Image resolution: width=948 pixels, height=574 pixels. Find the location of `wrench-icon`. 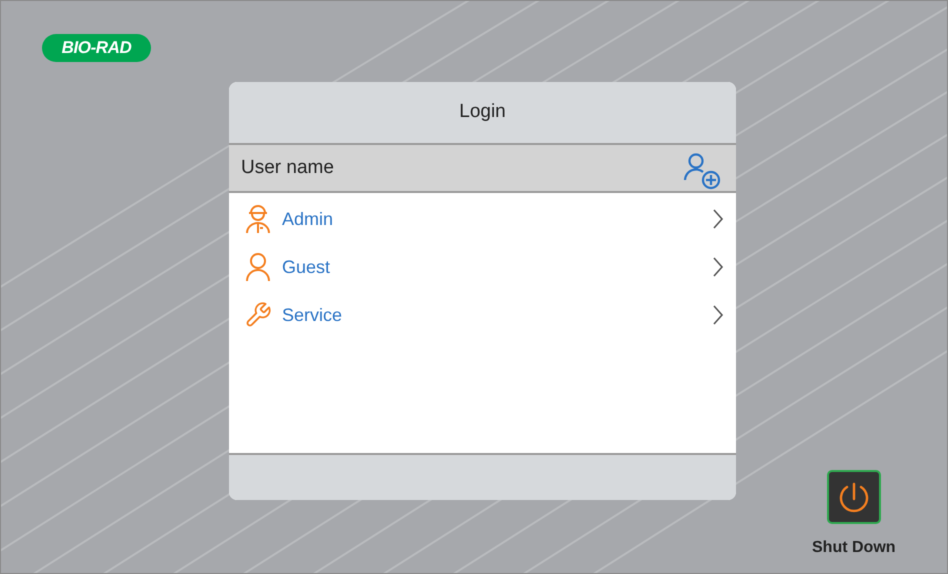

wrench-icon is located at coordinates (258, 315).